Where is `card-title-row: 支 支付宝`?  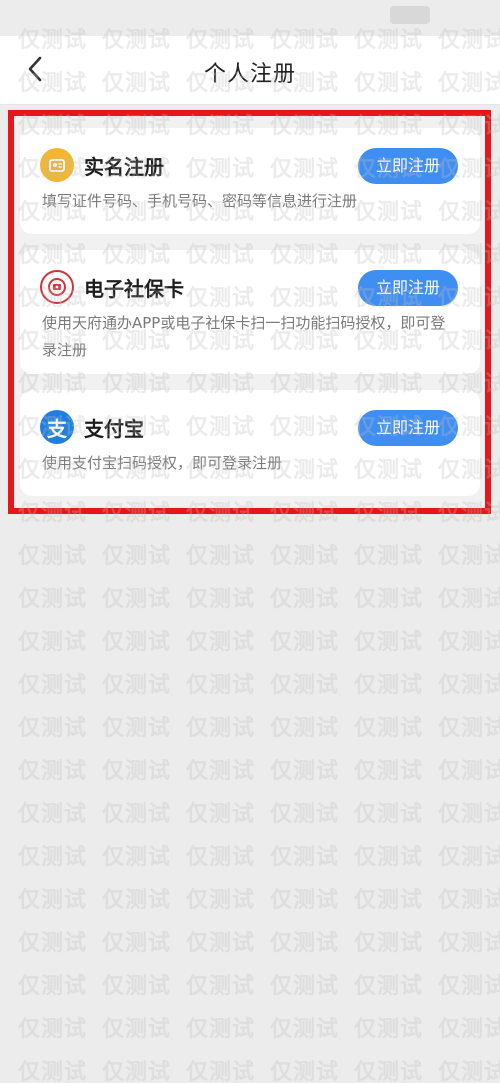
card-title-row: 支 支付宝 is located at coordinates (92, 427).